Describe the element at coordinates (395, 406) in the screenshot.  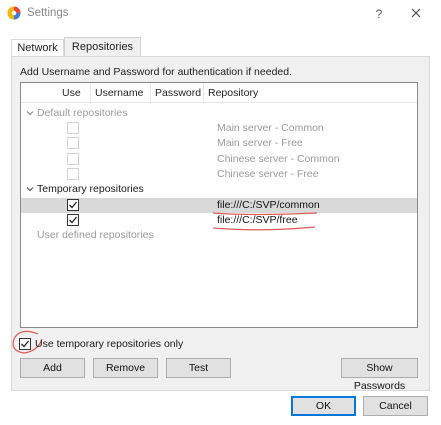
I see `cancel-button: Cancel` at that location.